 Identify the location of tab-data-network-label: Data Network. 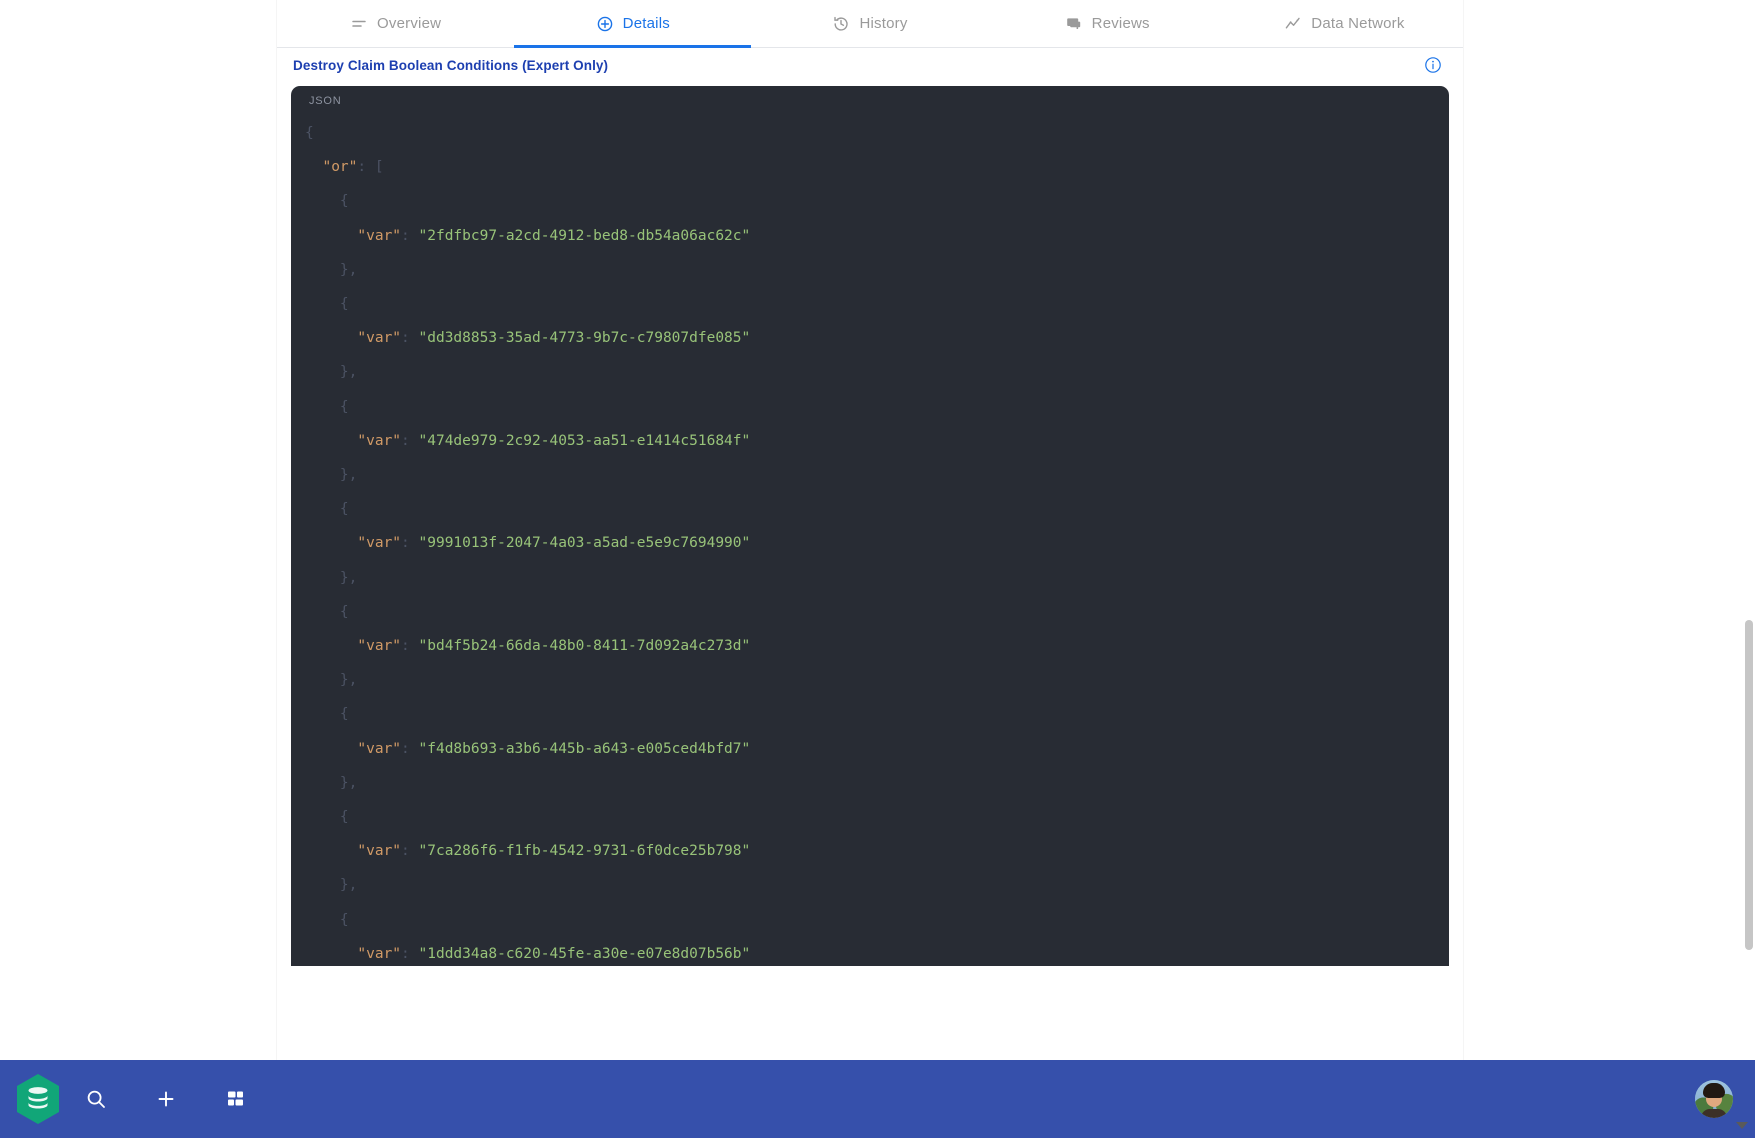
(1358, 23).